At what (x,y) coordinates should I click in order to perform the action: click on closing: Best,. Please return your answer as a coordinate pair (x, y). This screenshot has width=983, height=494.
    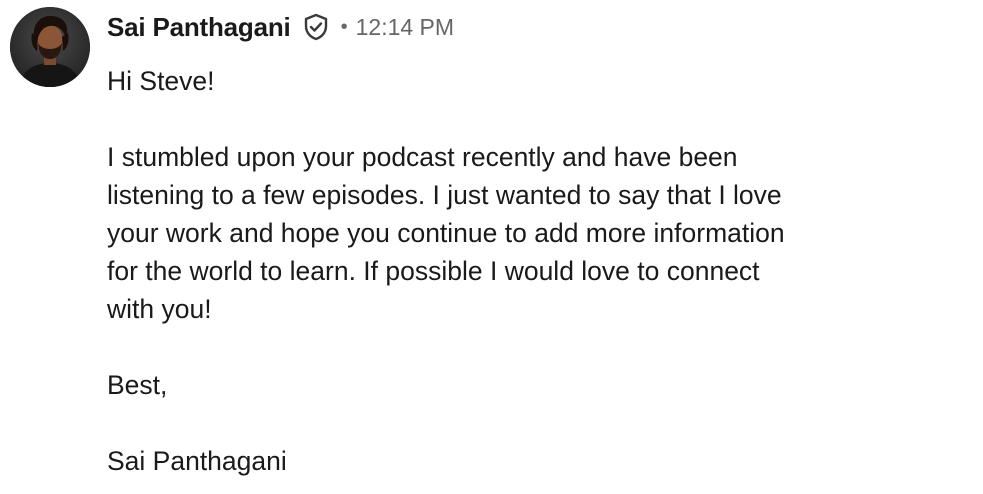
    Looking at the image, I should click on (507, 385).